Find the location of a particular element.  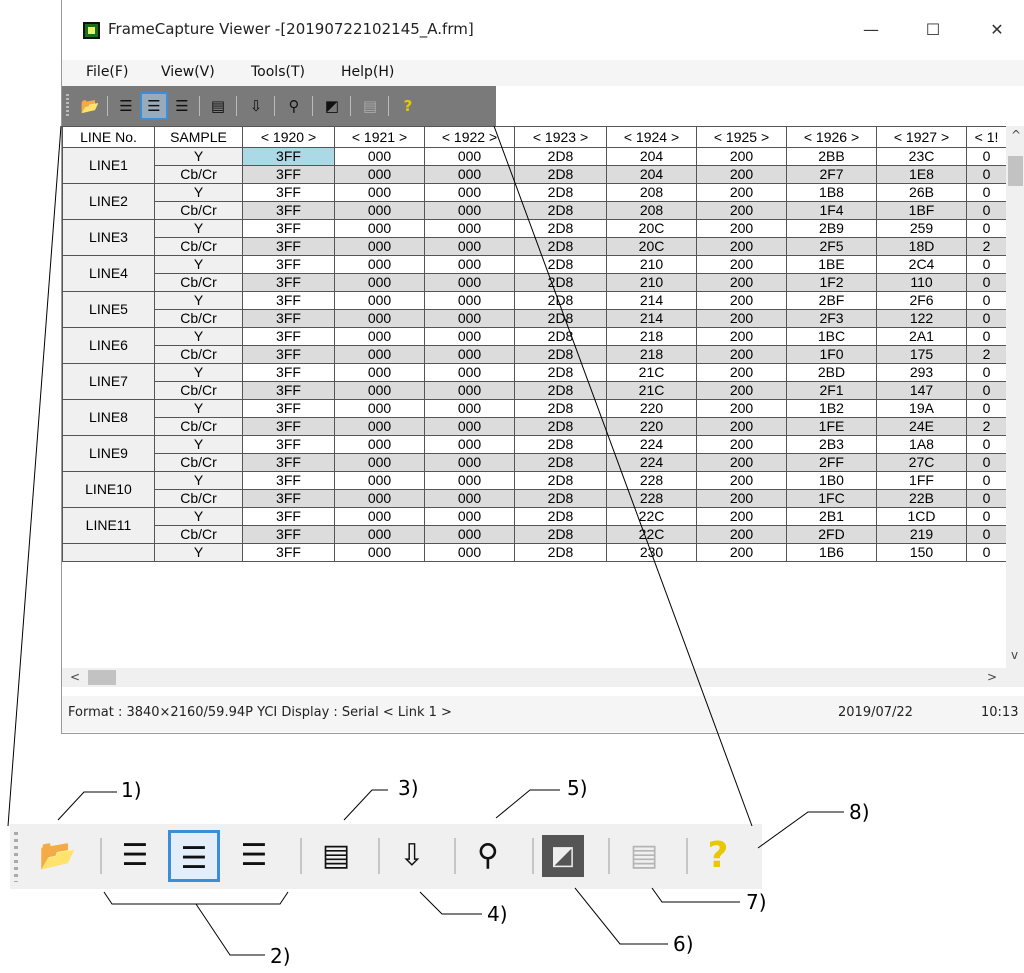

callout-label-3: 3) is located at coordinates (408, 788).